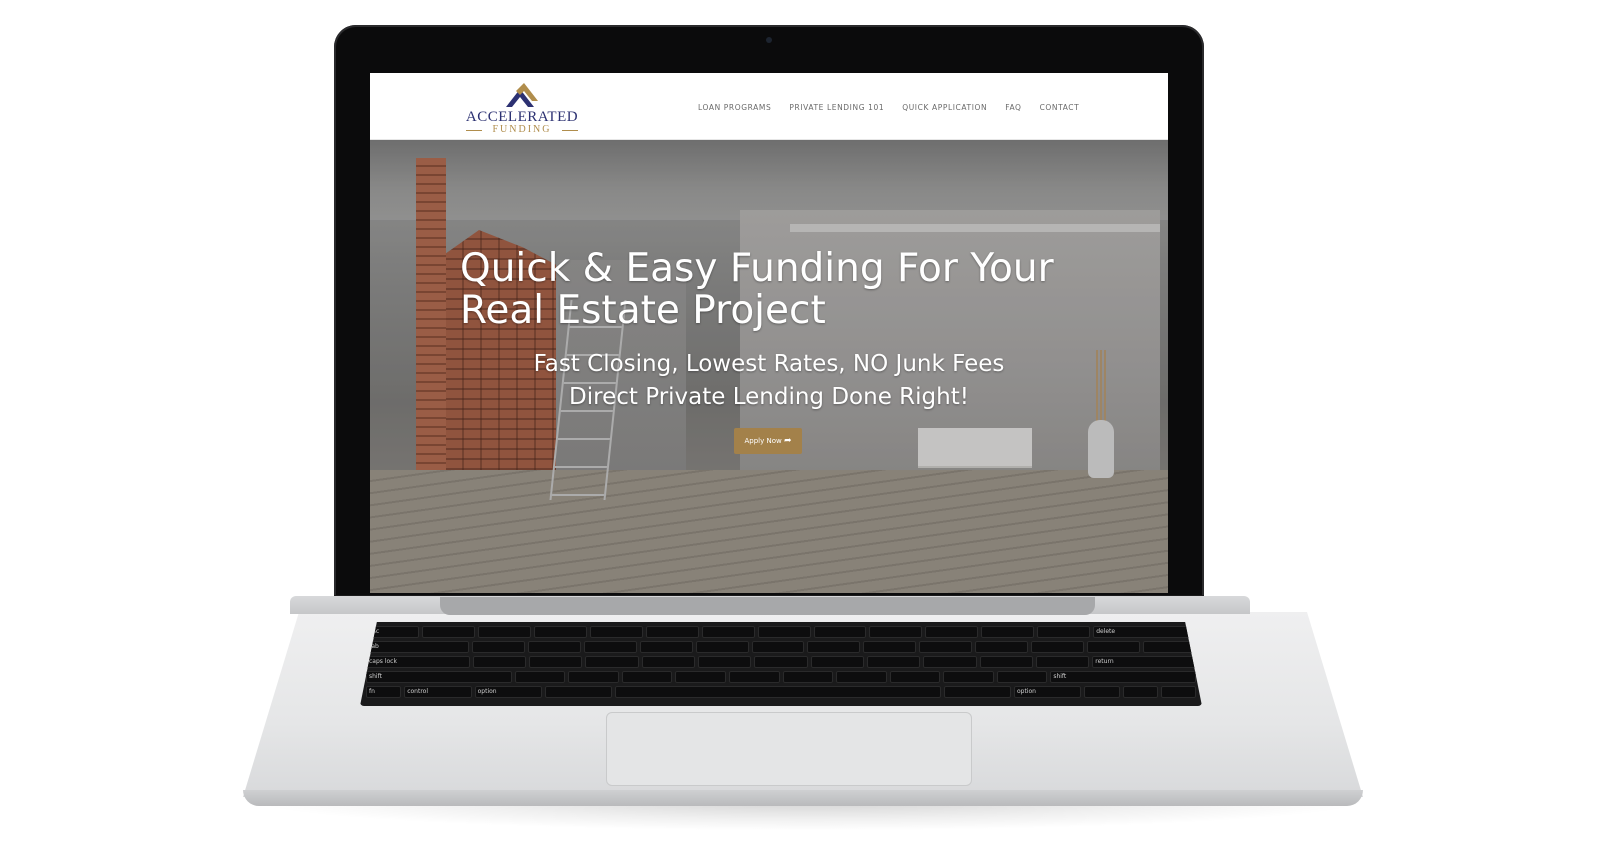  I want to click on key-shift-right: shift, so click(1123, 677).